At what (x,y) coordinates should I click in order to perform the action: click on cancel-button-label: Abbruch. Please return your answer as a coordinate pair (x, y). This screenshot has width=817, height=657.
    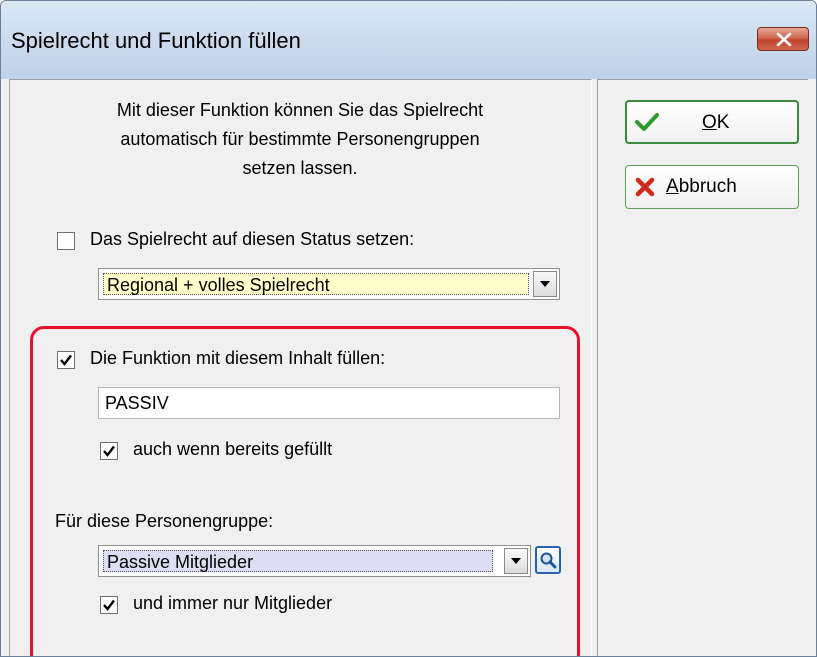
    Looking at the image, I should click on (701, 186).